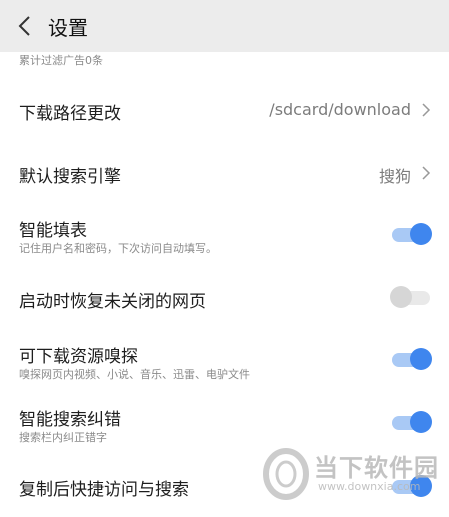 The width and height of the screenshot is (449, 517). What do you see at coordinates (104, 490) in the screenshot?
I see `quick-access-label: 复制后快捷访问与搜索` at bounding box center [104, 490].